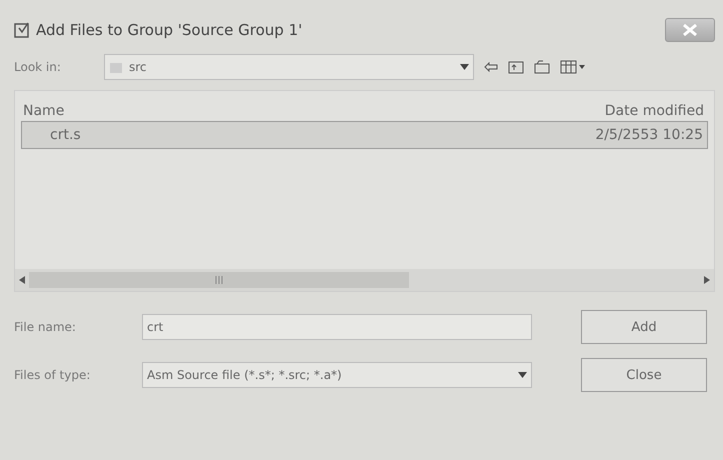 This screenshot has width=723, height=460. What do you see at coordinates (337, 375) in the screenshot?
I see `file-type-dropdown: Asm Source file (*.s*; *.src; *.a*)` at bounding box center [337, 375].